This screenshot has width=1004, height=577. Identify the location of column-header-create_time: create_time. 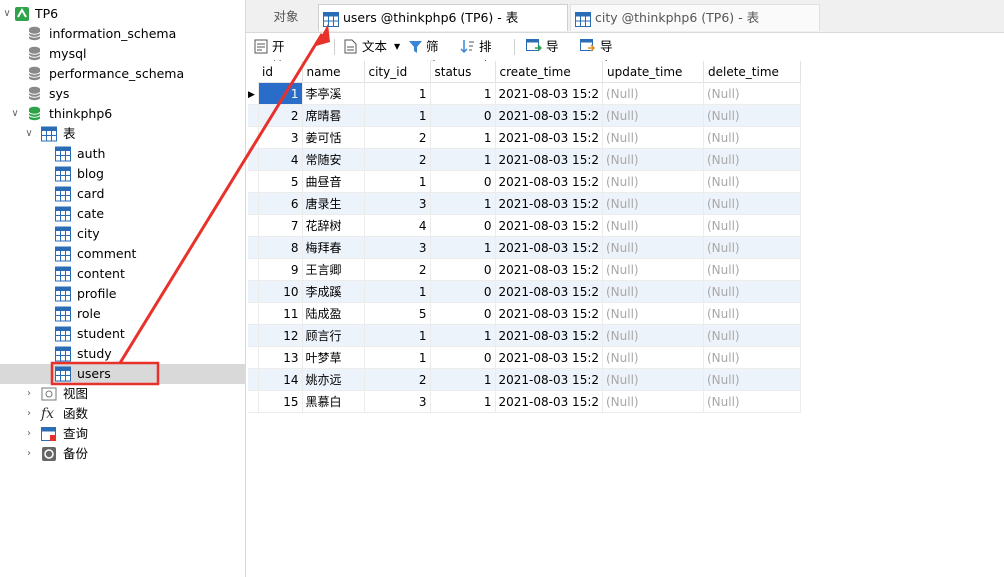
(549, 72).